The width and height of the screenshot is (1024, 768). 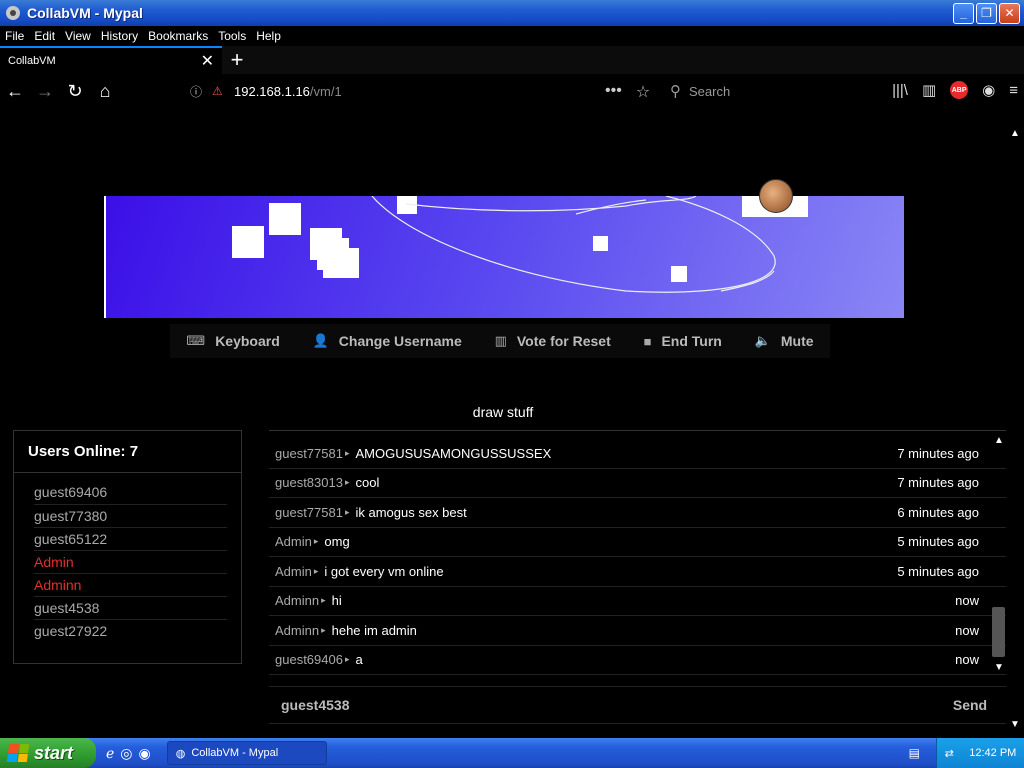 I want to click on adblock-icon: ABP, so click(x=959, y=90).